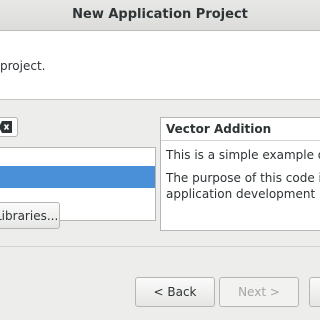 This screenshot has width=320, height=320. Describe the element at coordinates (160, 246) in the screenshot. I see `button-bar-divider` at that location.